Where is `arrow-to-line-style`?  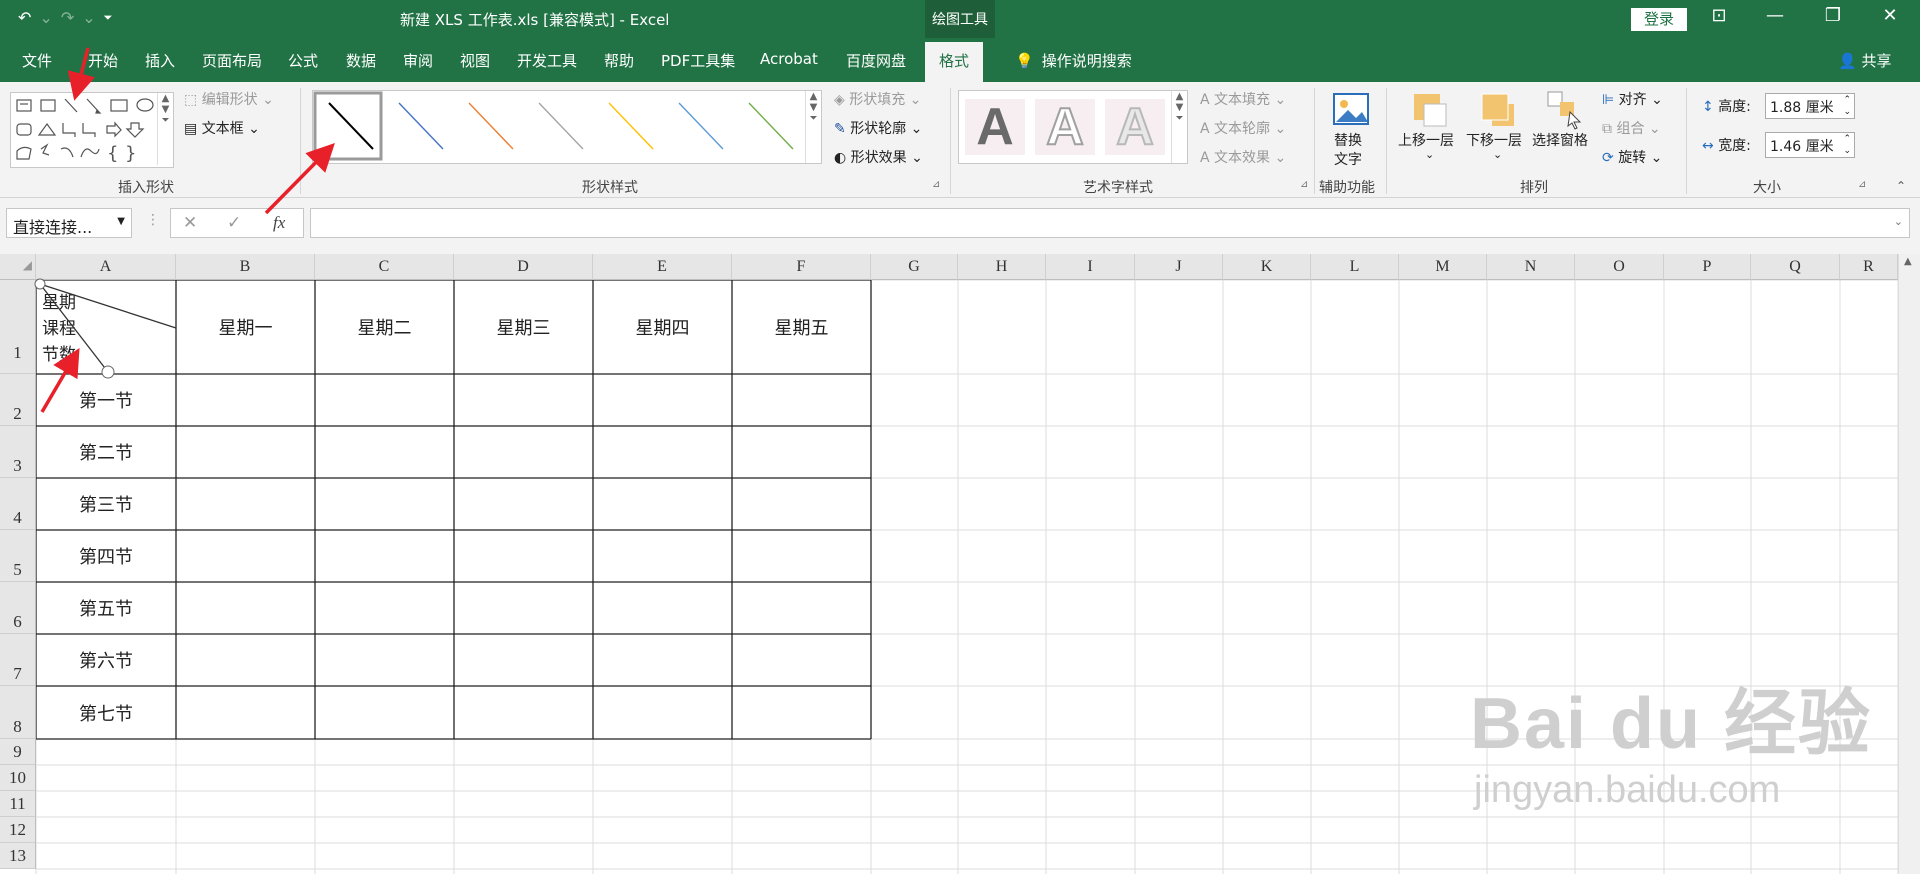
arrow-to-line-style is located at coordinates (299, 179).